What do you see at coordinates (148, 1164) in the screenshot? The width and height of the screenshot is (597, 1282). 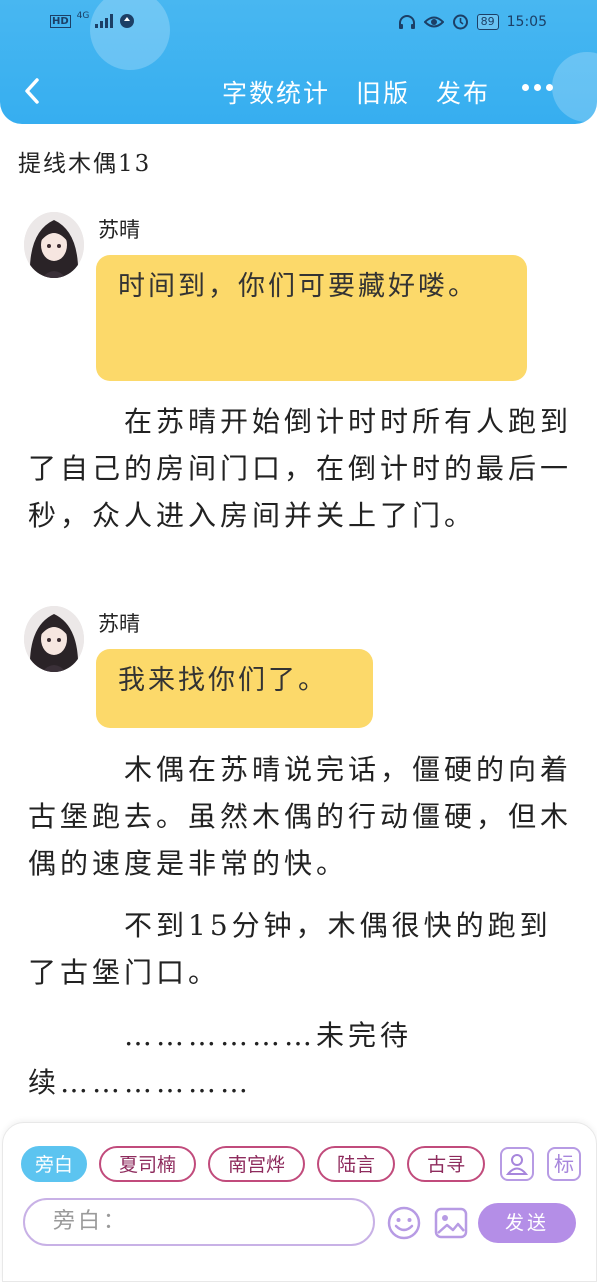 I see `role-chip: 夏司楠` at bounding box center [148, 1164].